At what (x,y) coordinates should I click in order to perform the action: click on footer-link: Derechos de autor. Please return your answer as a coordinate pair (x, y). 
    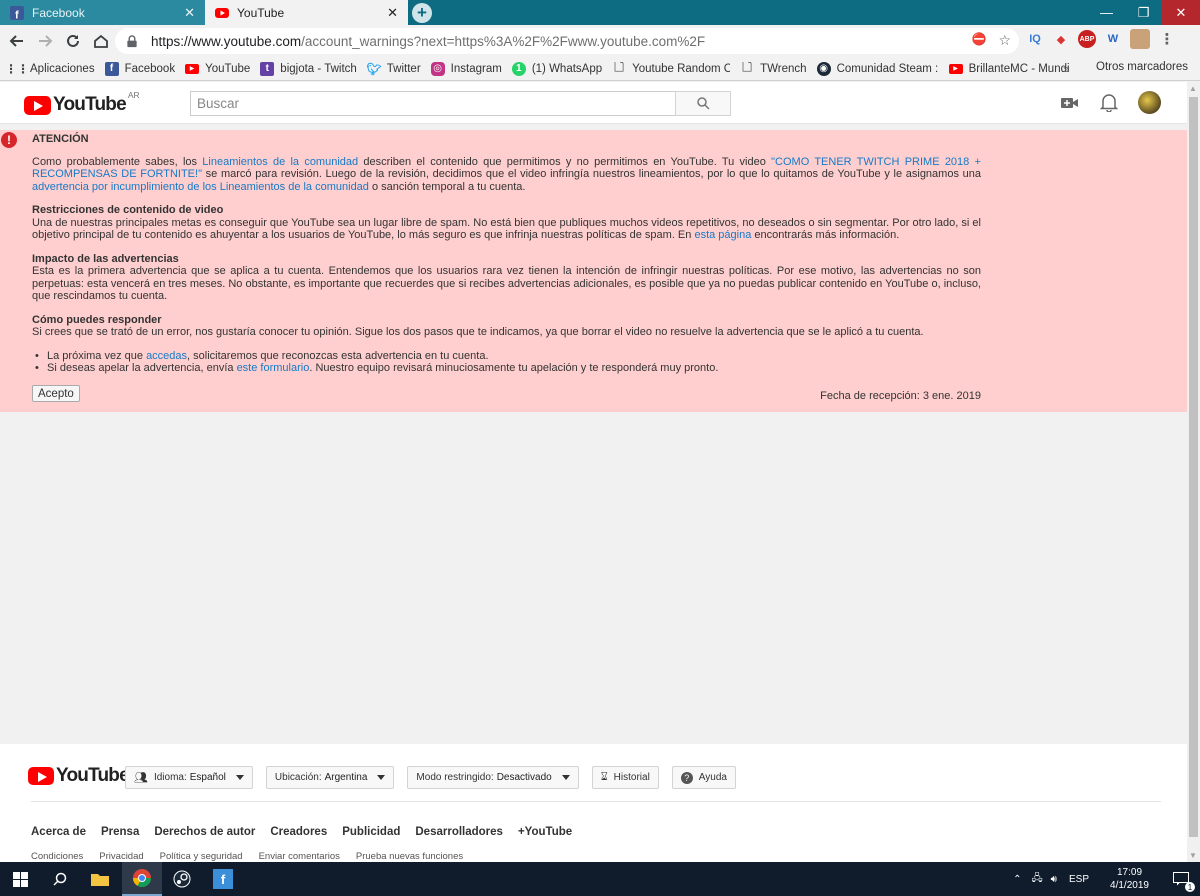
    Looking at the image, I should click on (204, 832).